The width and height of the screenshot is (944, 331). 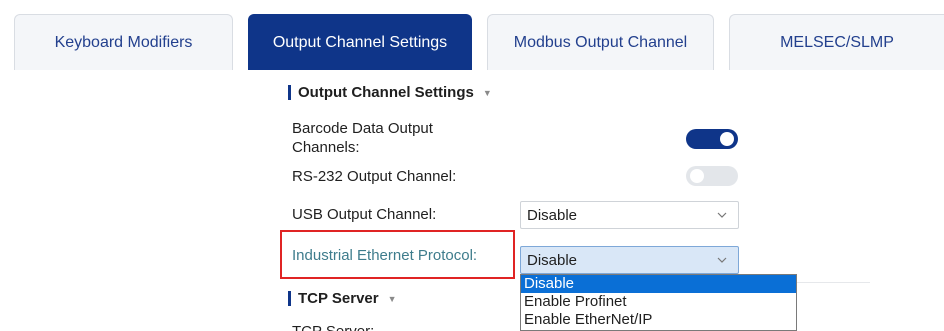 What do you see at coordinates (658, 284) in the screenshot?
I see `dropdown-option-disable: Disable` at bounding box center [658, 284].